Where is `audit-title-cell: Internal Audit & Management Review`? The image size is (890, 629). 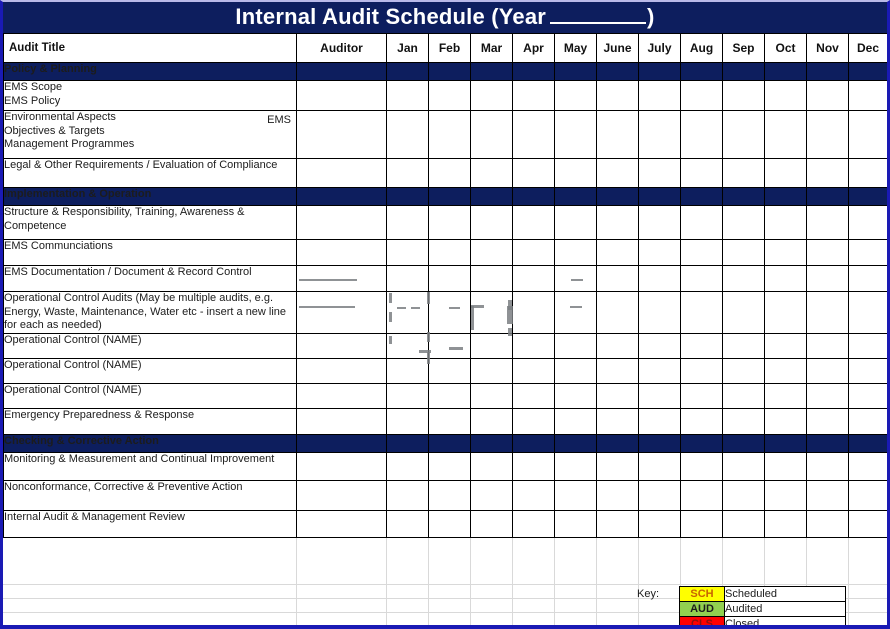
audit-title-cell: Internal Audit & Management Review is located at coordinates (150, 523).